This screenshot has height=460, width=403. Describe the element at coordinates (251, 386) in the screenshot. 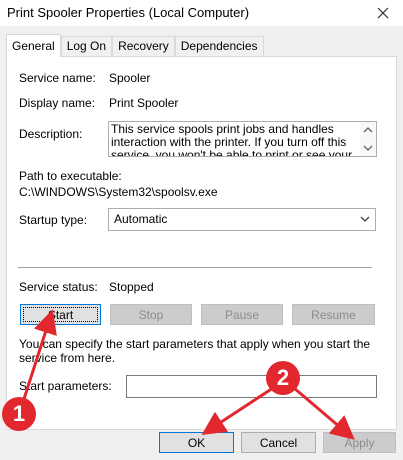

I see `start-parameters-input` at that location.